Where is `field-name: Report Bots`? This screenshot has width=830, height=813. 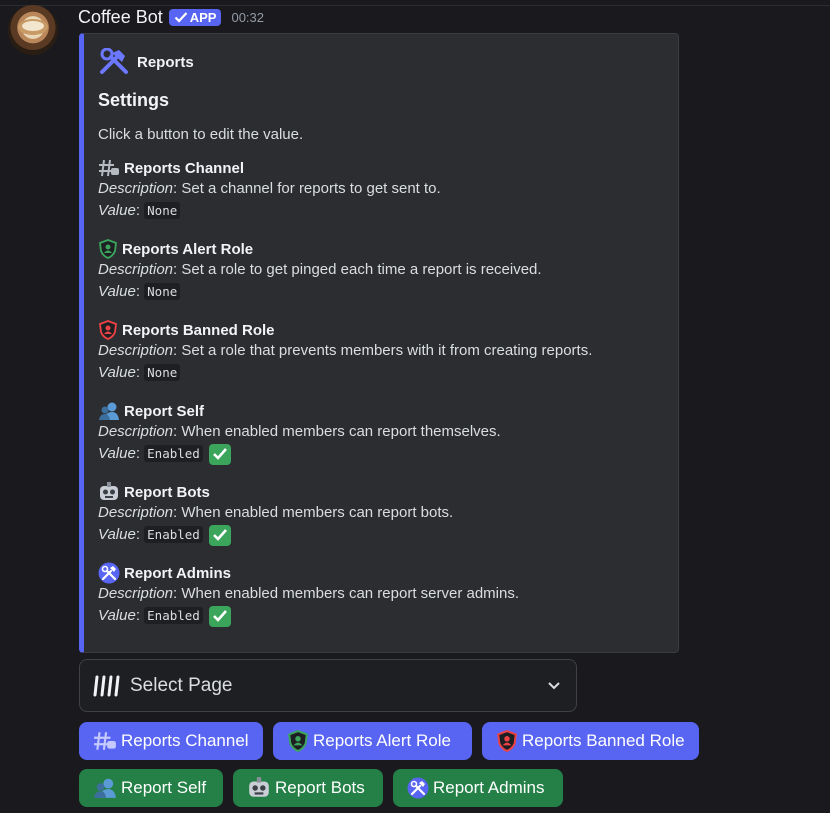 field-name: Report Bots is located at coordinates (167, 492).